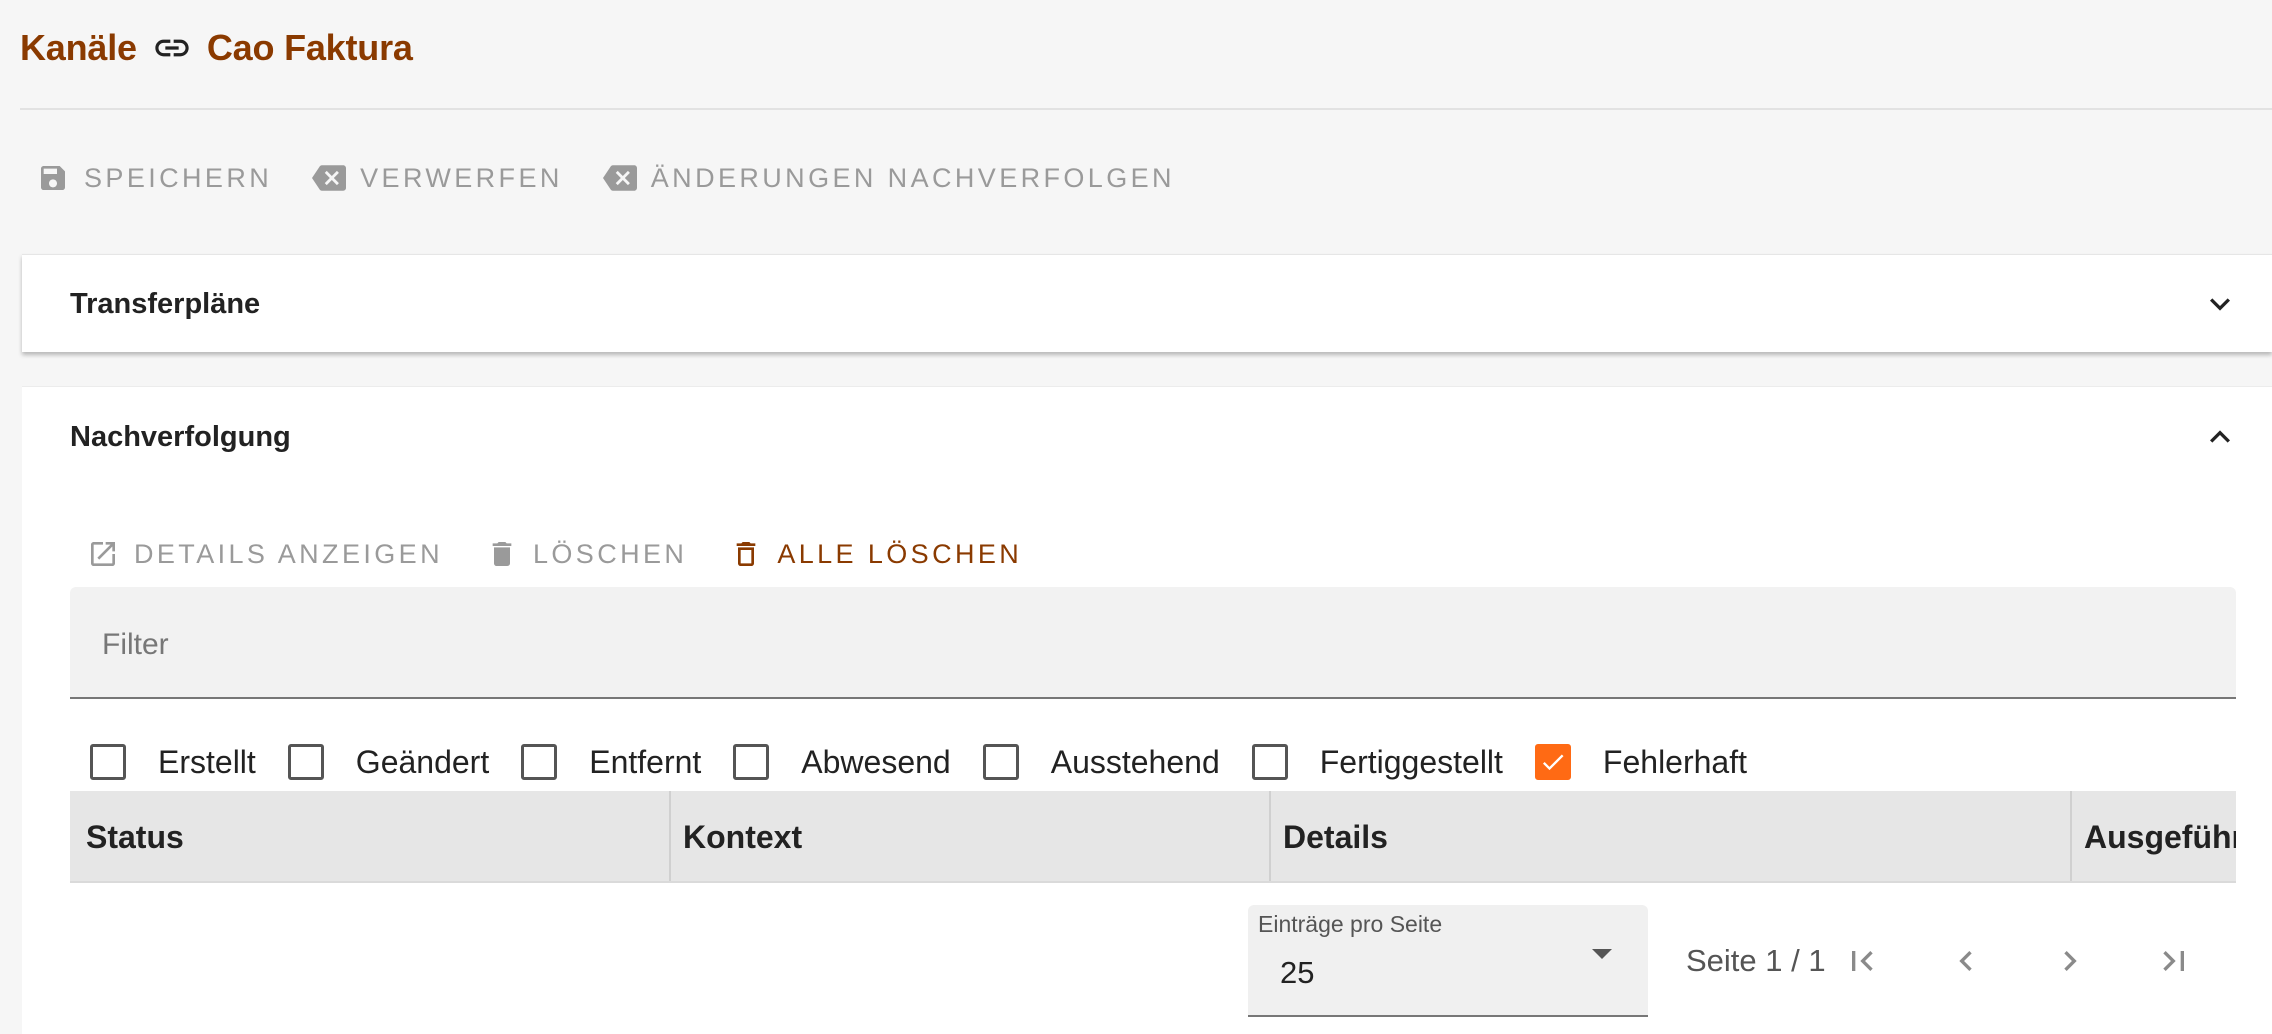 The image size is (2272, 1034). I want to click on show-details-button: DETAILS ANZEIGEN, so click(264, 554).